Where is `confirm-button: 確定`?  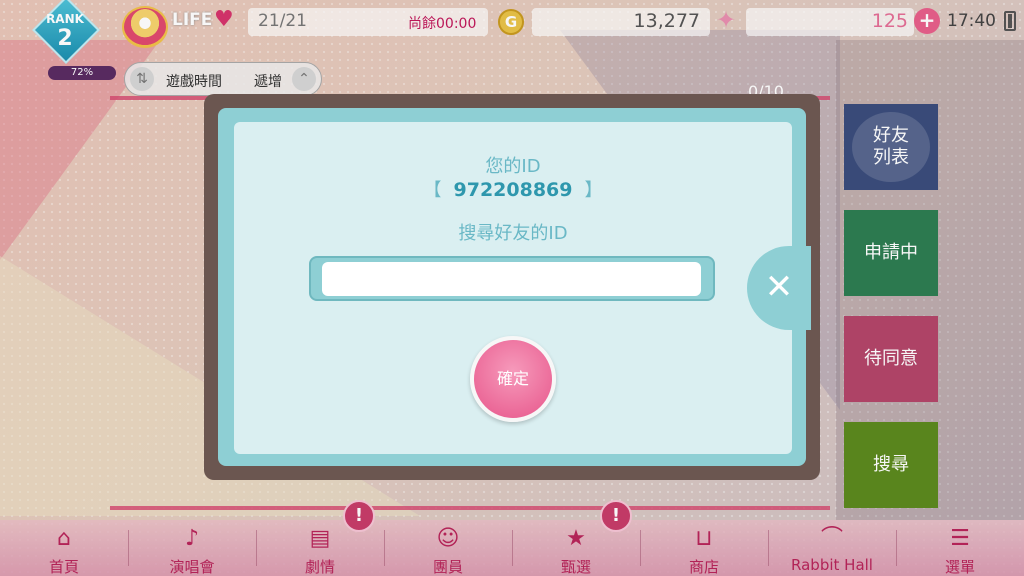
confirm-button: 確定 is located at coordinates (513, 379).